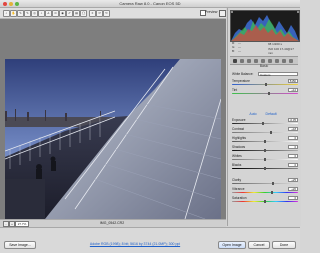 Image resolution: width=320 pixels, height=253 pixels. What do you see at coordinates (237, 180) in the screenshot?
I see `slider-label: Clarity` at bounding box center [237, 180].